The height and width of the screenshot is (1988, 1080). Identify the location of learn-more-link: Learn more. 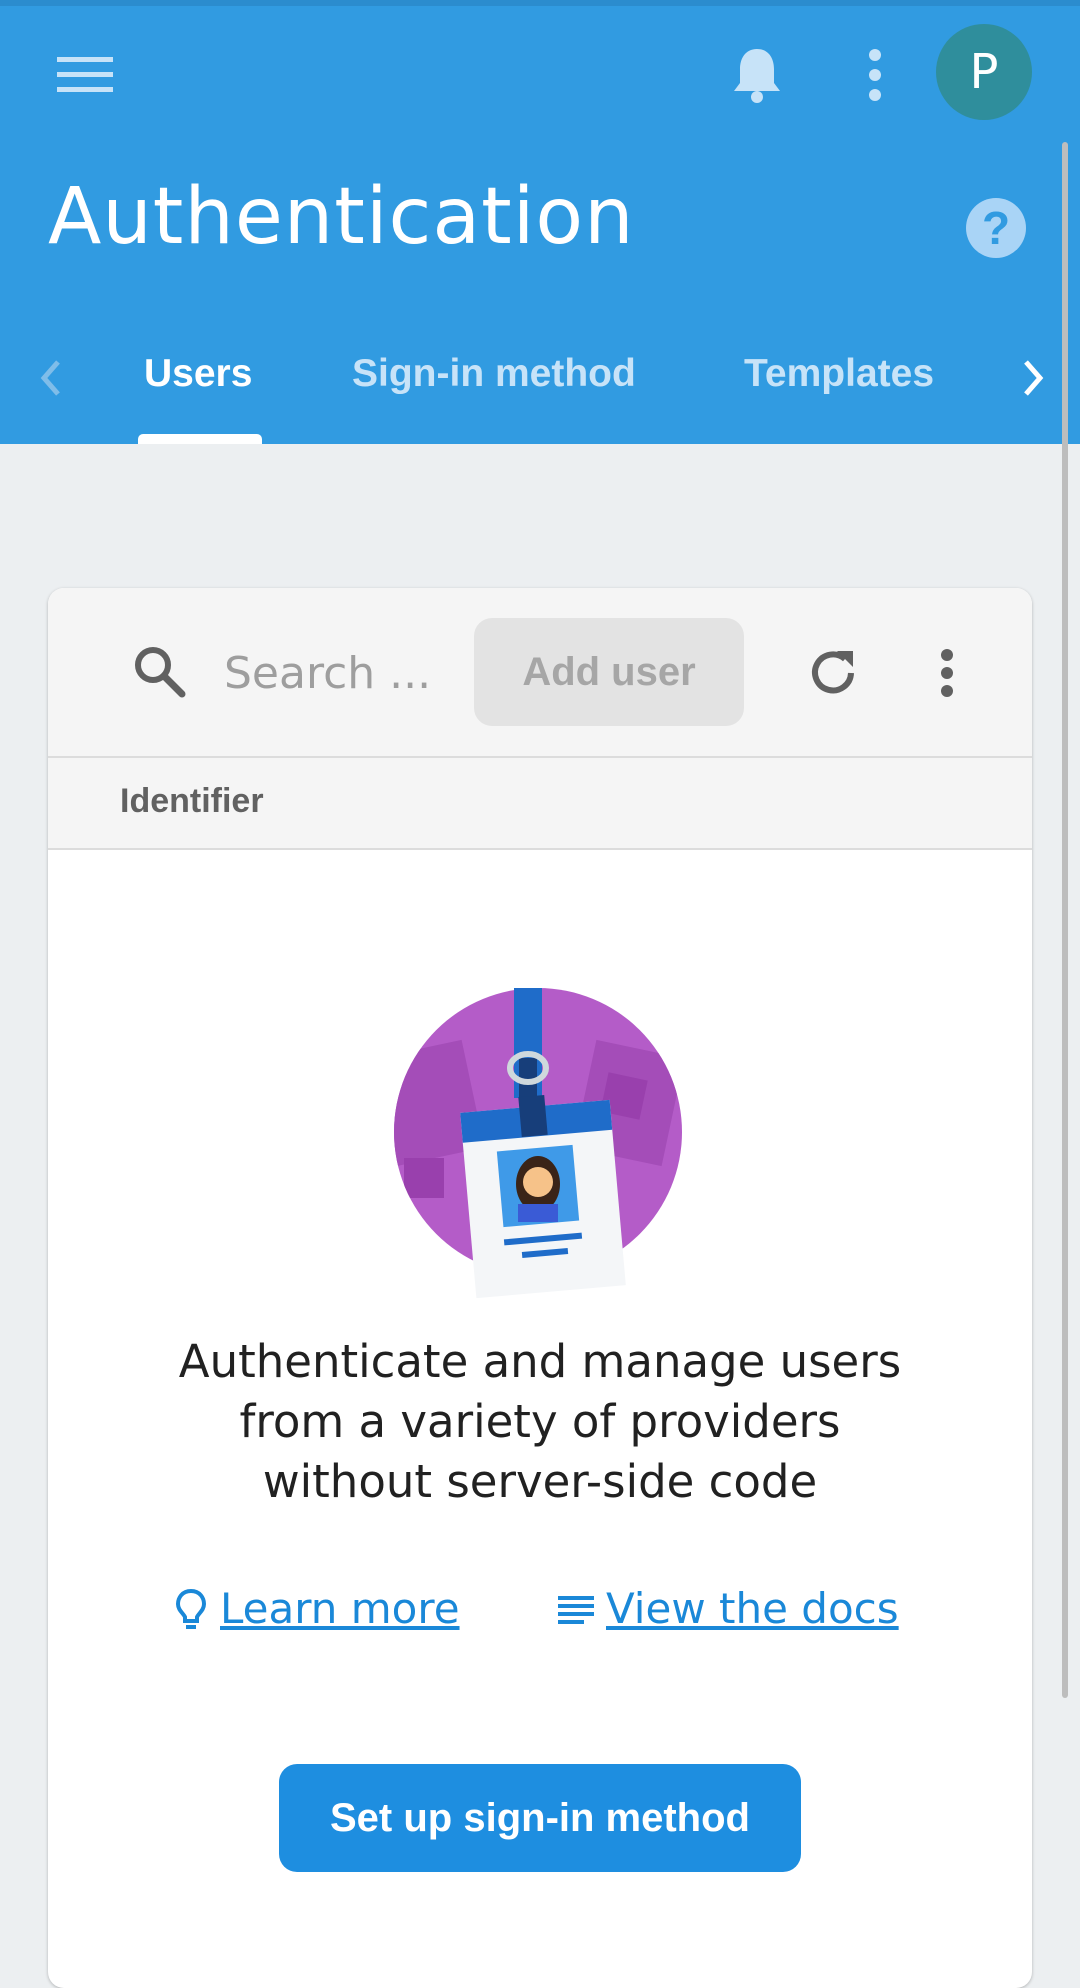
(317, 1608).